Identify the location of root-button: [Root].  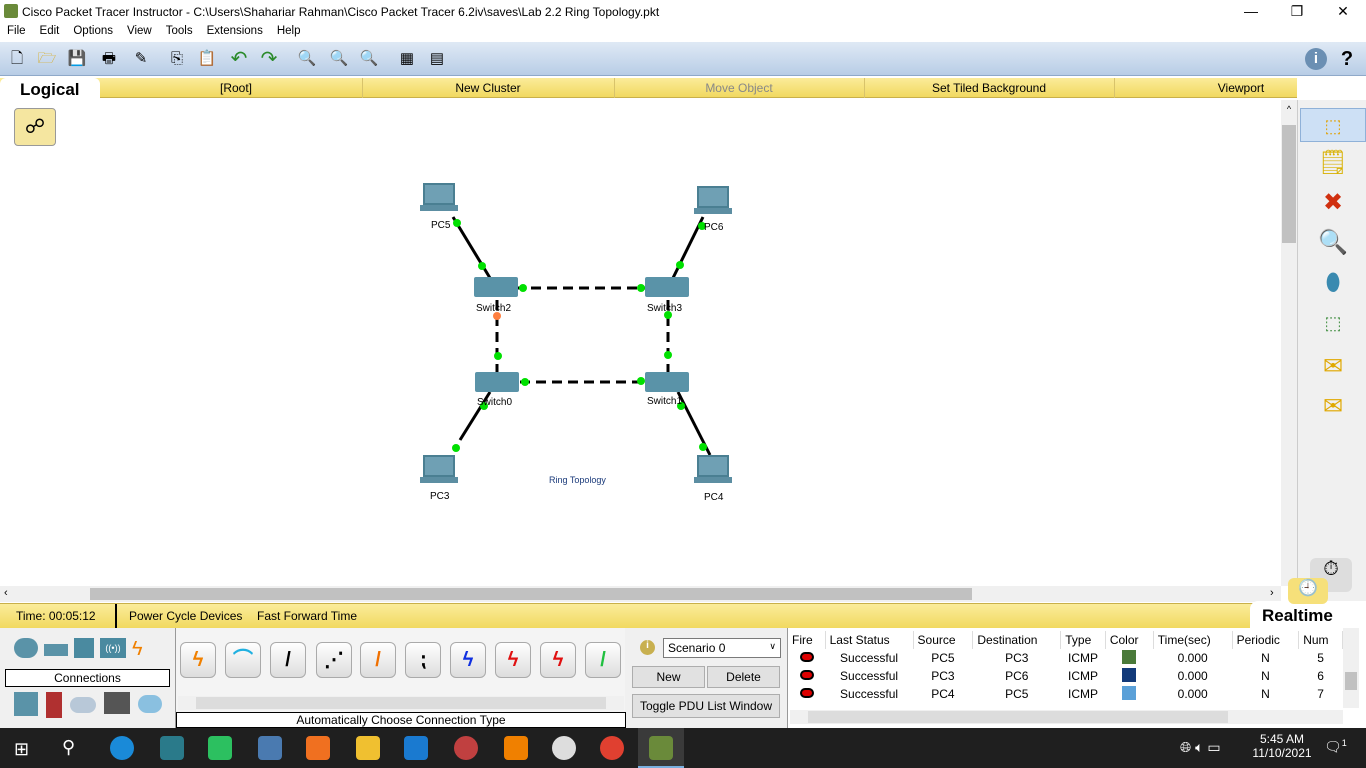
(236, 88).